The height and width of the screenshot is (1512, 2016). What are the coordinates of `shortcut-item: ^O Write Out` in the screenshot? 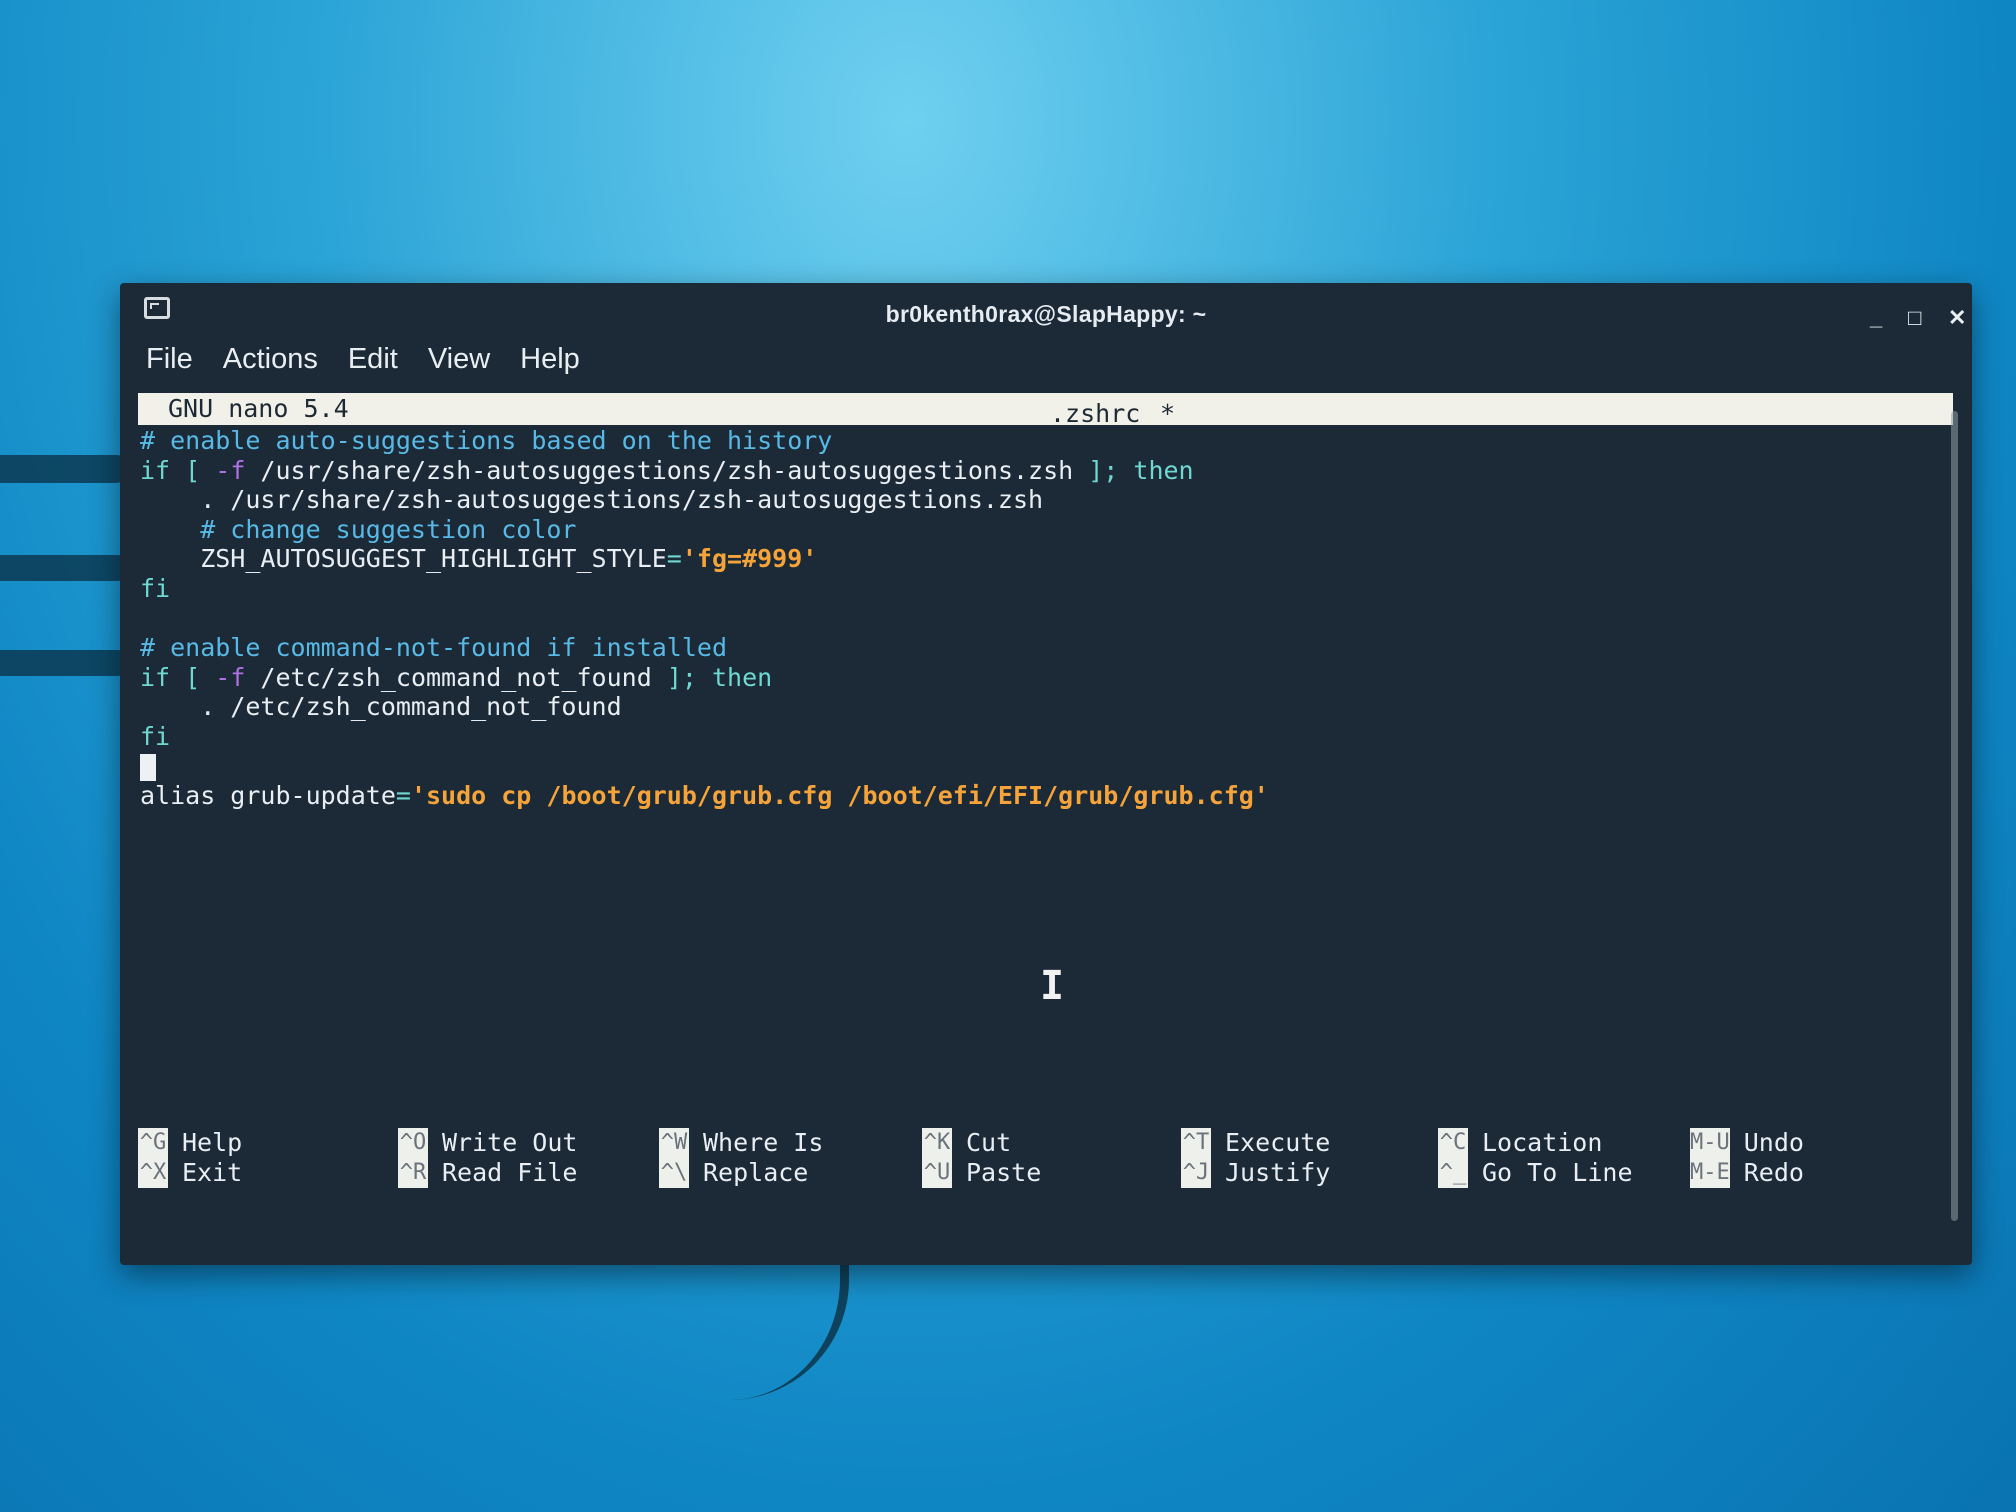 It's located at (487, 1143).